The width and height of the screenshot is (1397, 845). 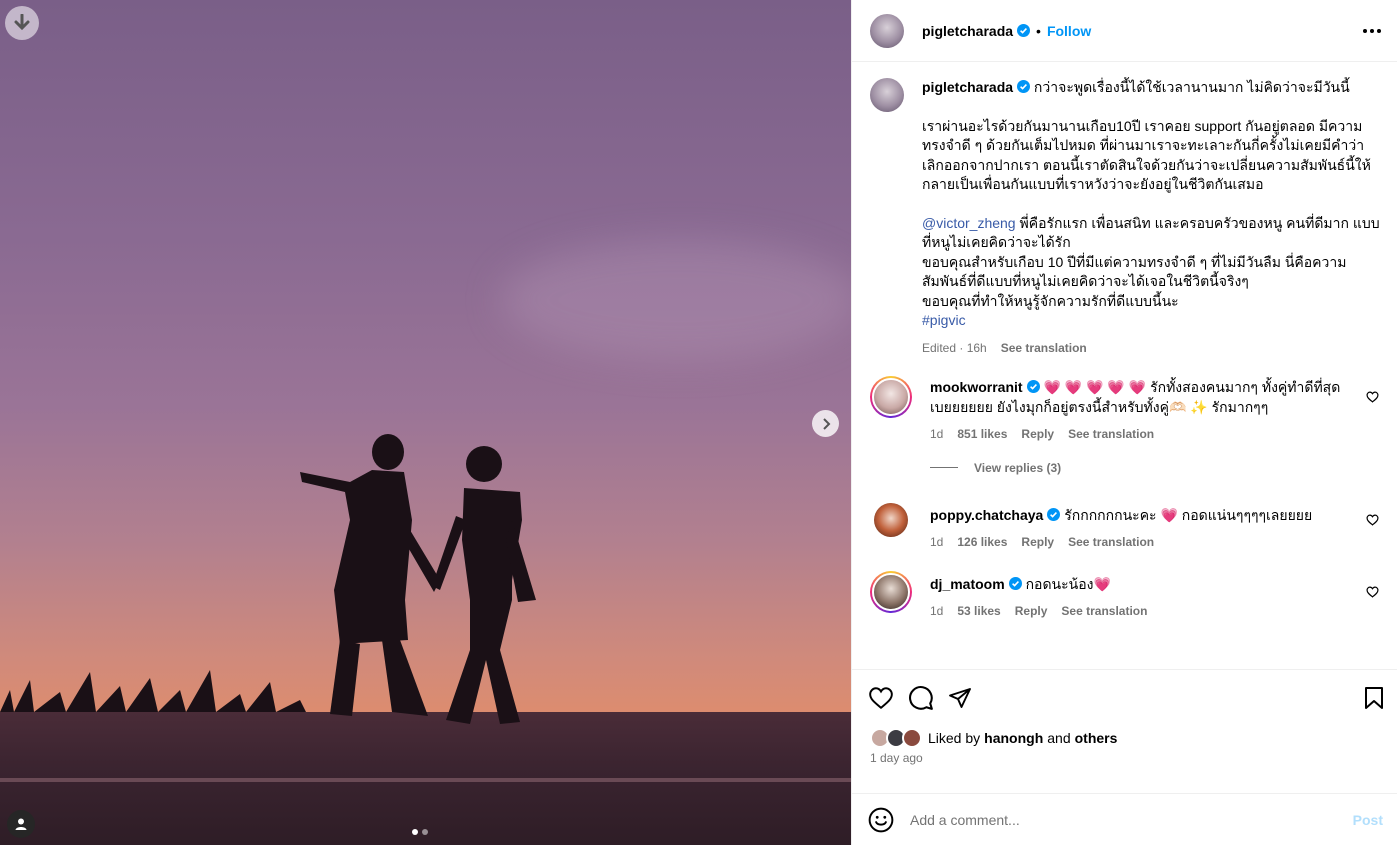 I want to click on author-avatar, so click(x=887, y=30).